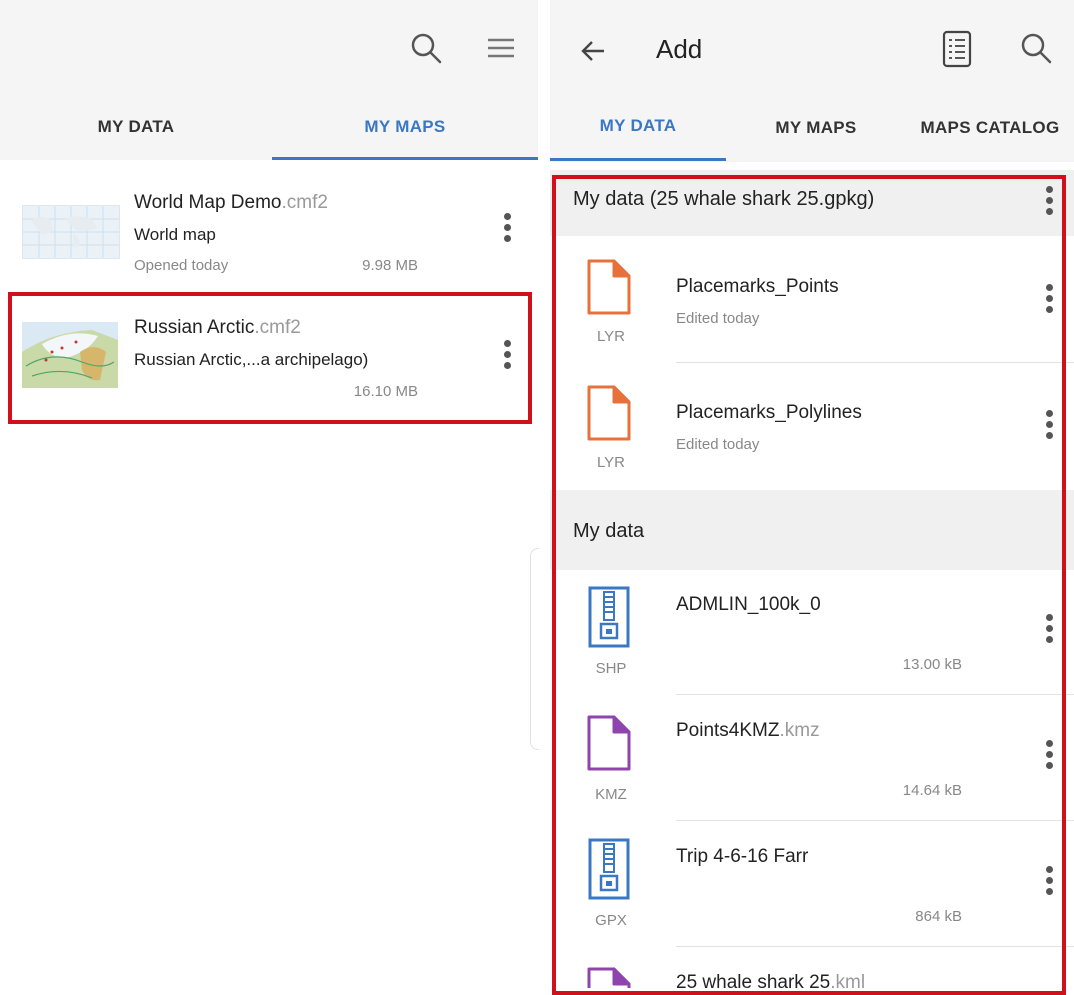 This screenshot has height=995, width=1074. Describe the element at coordinates (270, 358) in the screenshot. I see `selection-highlight` at that location.